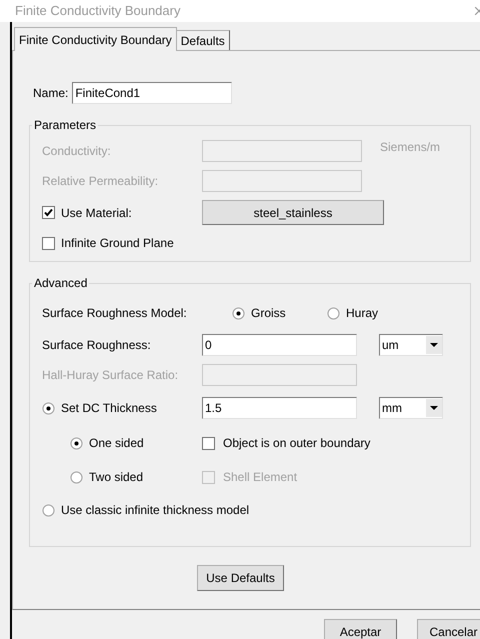 Image resolution: width=480 pixels, height=639 pixels. Describe the element at coordinates (410, 147) in the screenshot. I see `unit-label: Siemens/m` at that location.